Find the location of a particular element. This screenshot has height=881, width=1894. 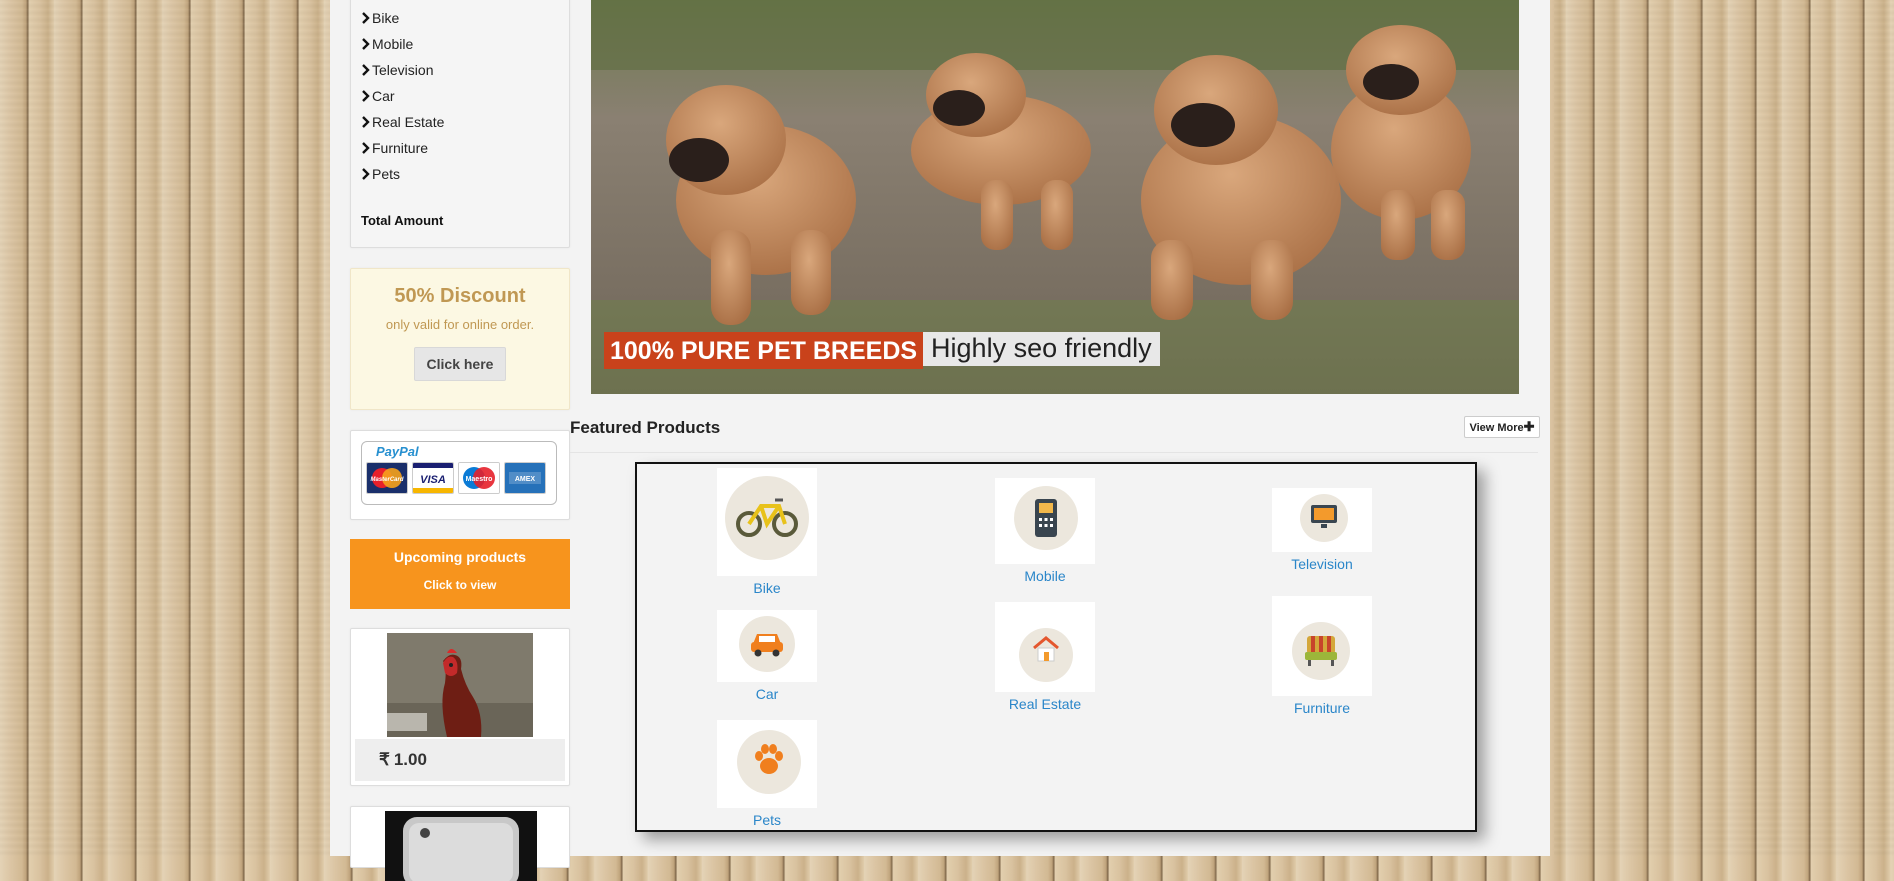

payment-logos: PayPal MasterCard VISA Maestro AMEX is located at coordinates (459, 473).